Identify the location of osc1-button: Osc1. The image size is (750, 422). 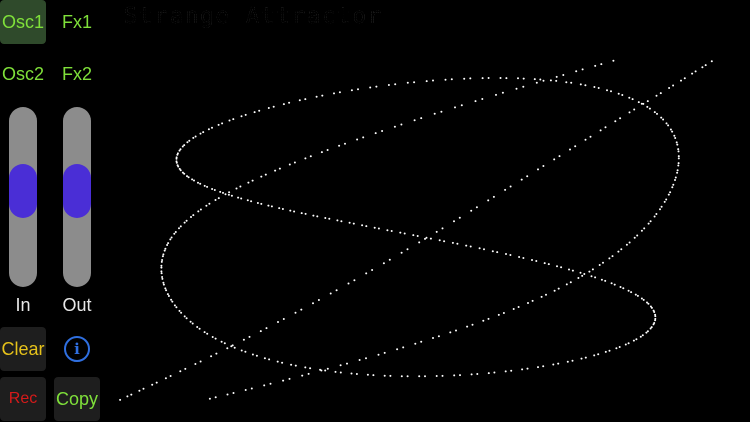
(23, 22).